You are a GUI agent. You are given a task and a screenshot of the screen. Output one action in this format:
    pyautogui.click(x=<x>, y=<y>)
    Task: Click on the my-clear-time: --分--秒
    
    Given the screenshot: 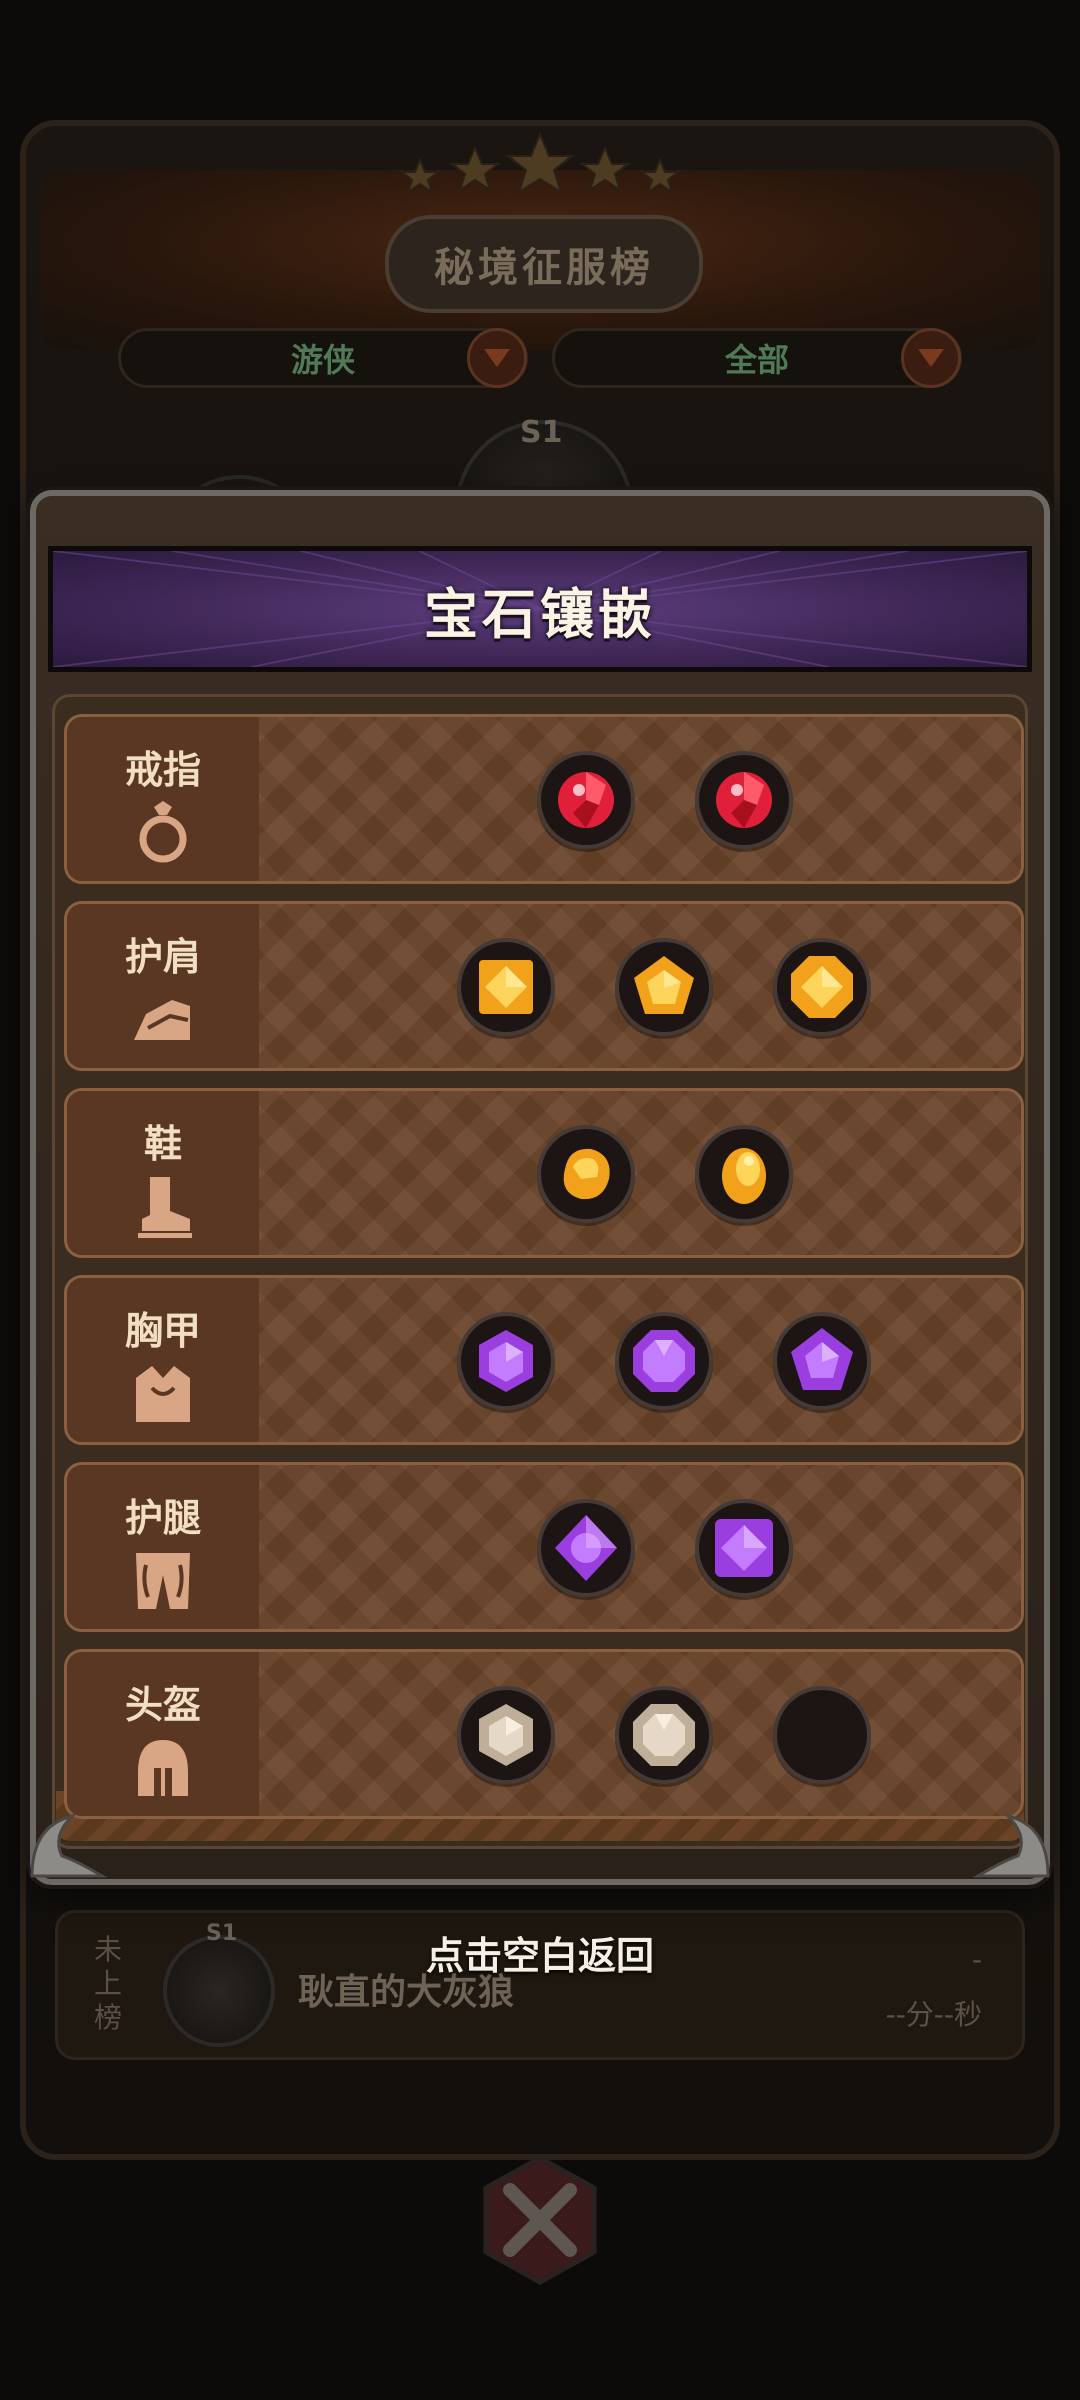 What is the action you would take?
    pyautogui.click(x=933, y=2014)
    